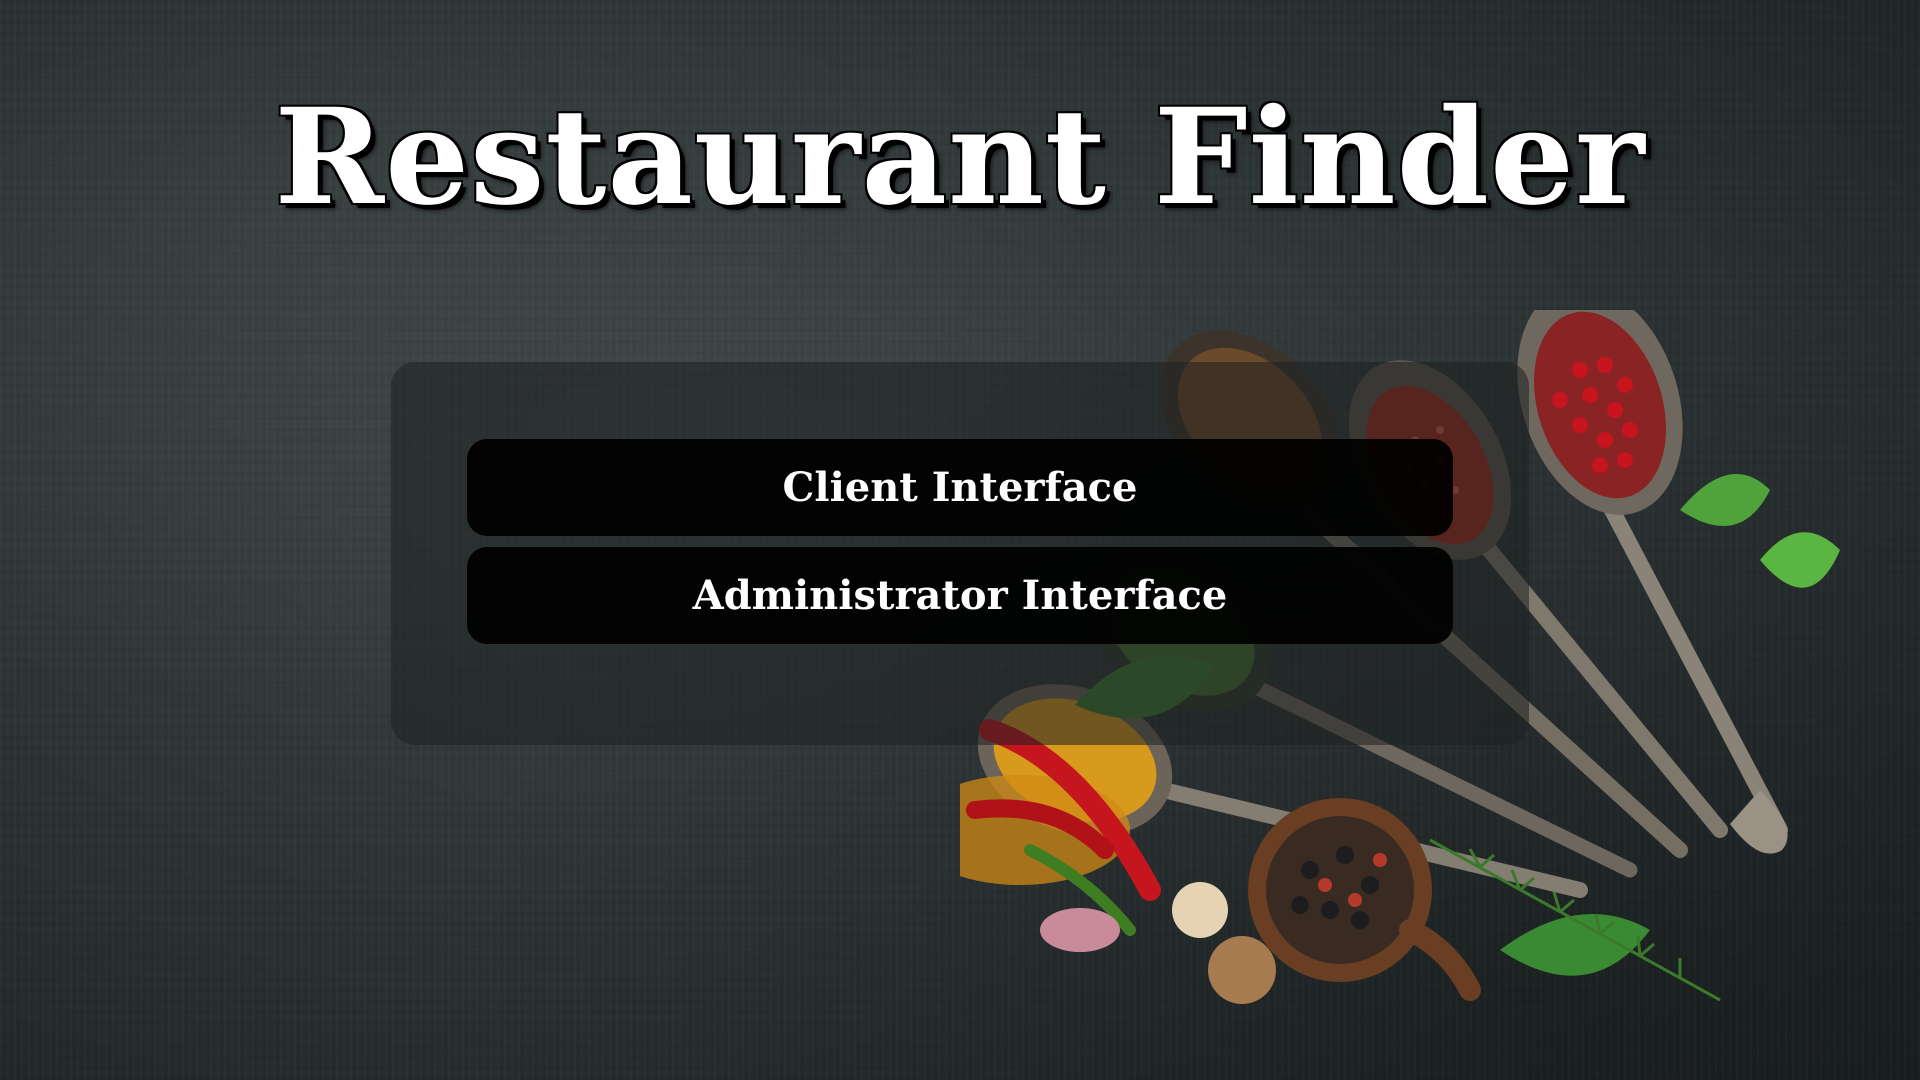  What do you see at coordinates (1652, 582) in the screenshot?
I see `spoon-red-peppercorns` at bounding box center [1652, 582].